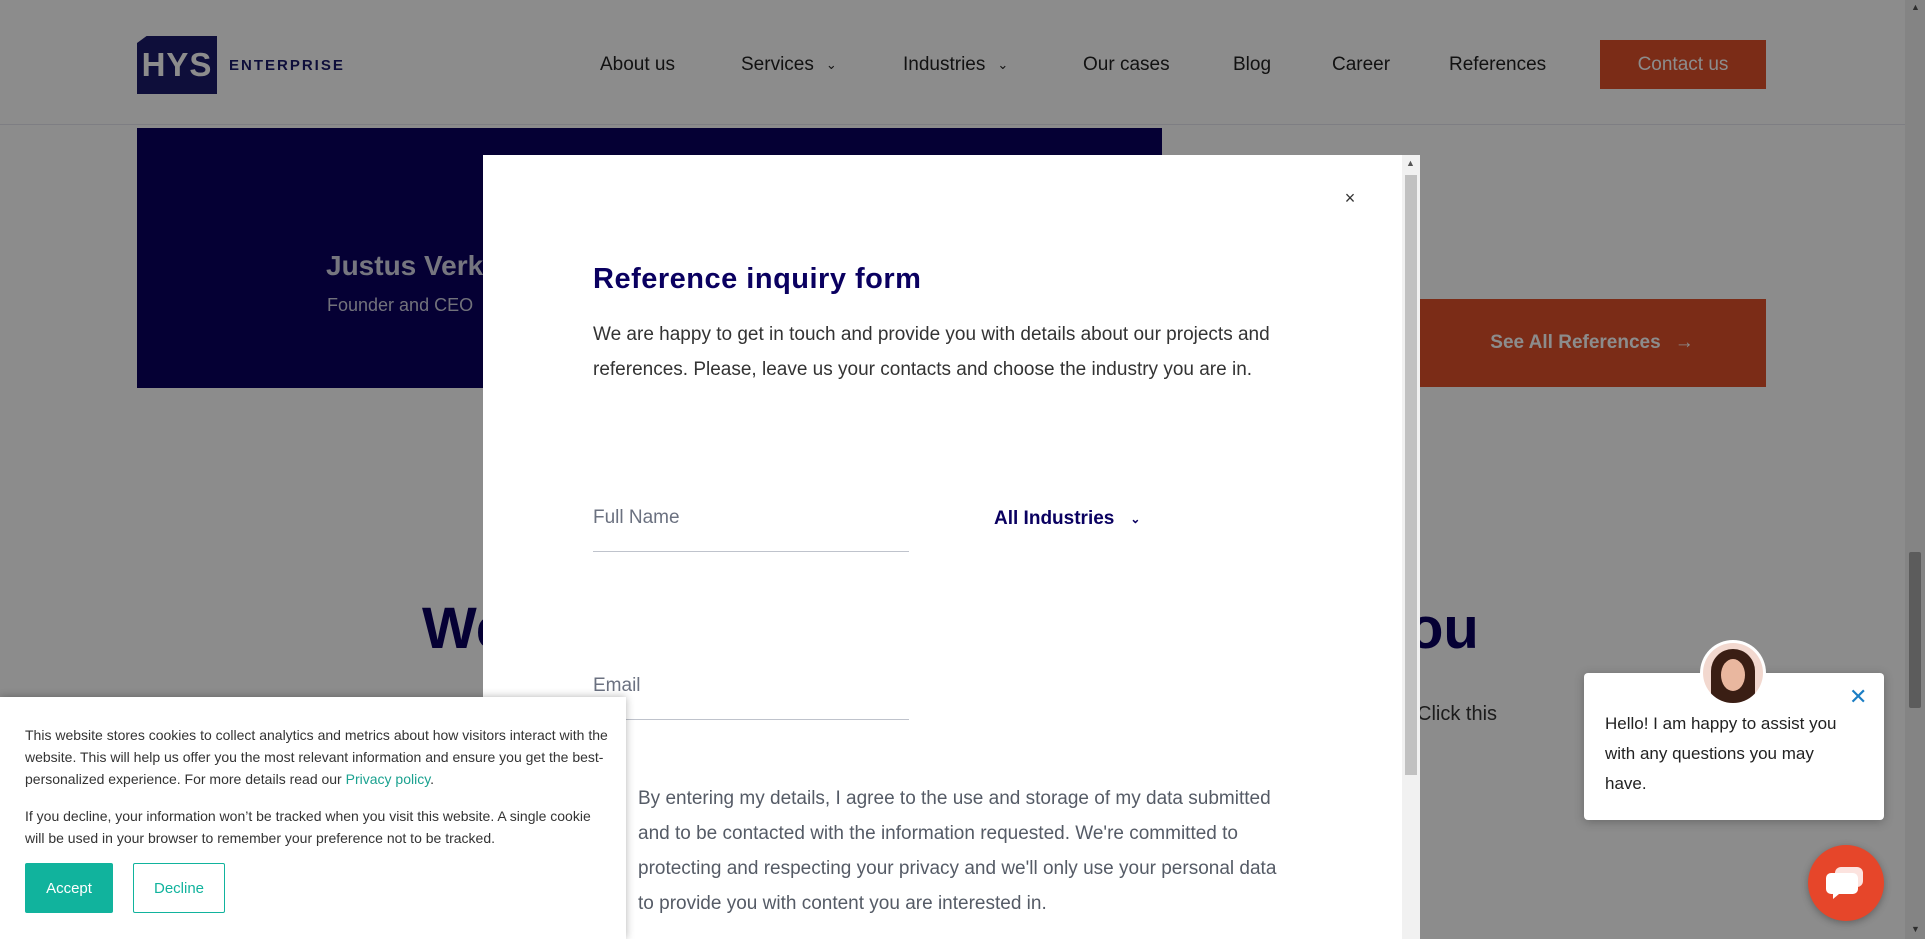 The image size is (1925, 939). I want to click on modal-scrollbar: ▲, so click(1411, 547).